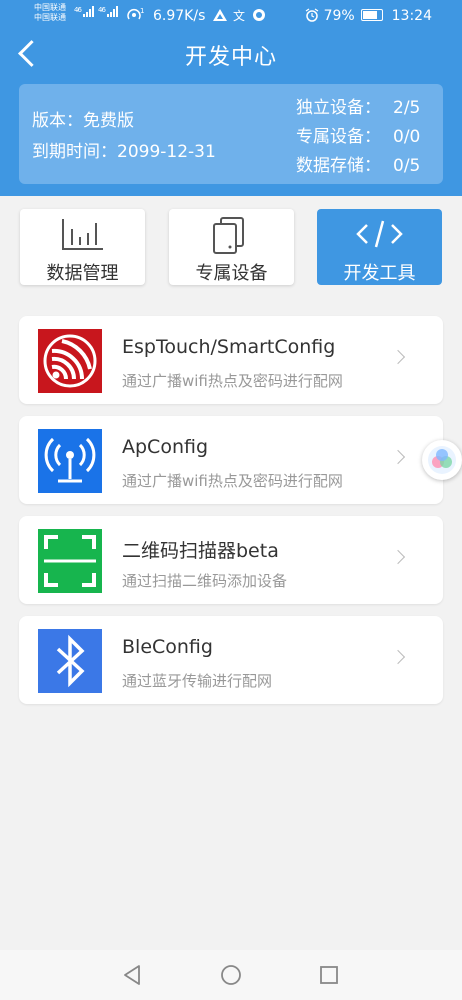  I want to click on stat-dedicated-devices: 专属设备： 0/0, so click(358, 137).